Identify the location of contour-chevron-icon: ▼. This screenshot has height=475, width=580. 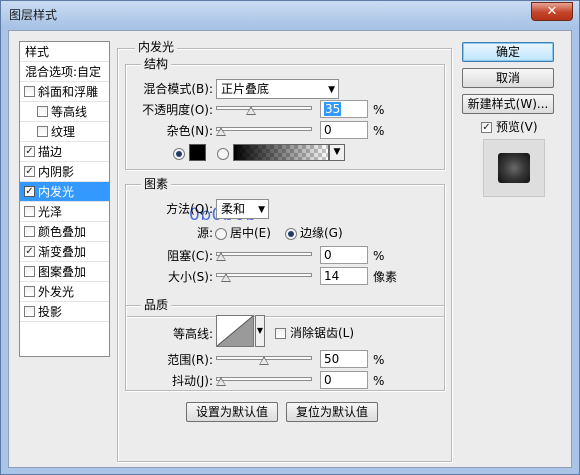
(260, 331).